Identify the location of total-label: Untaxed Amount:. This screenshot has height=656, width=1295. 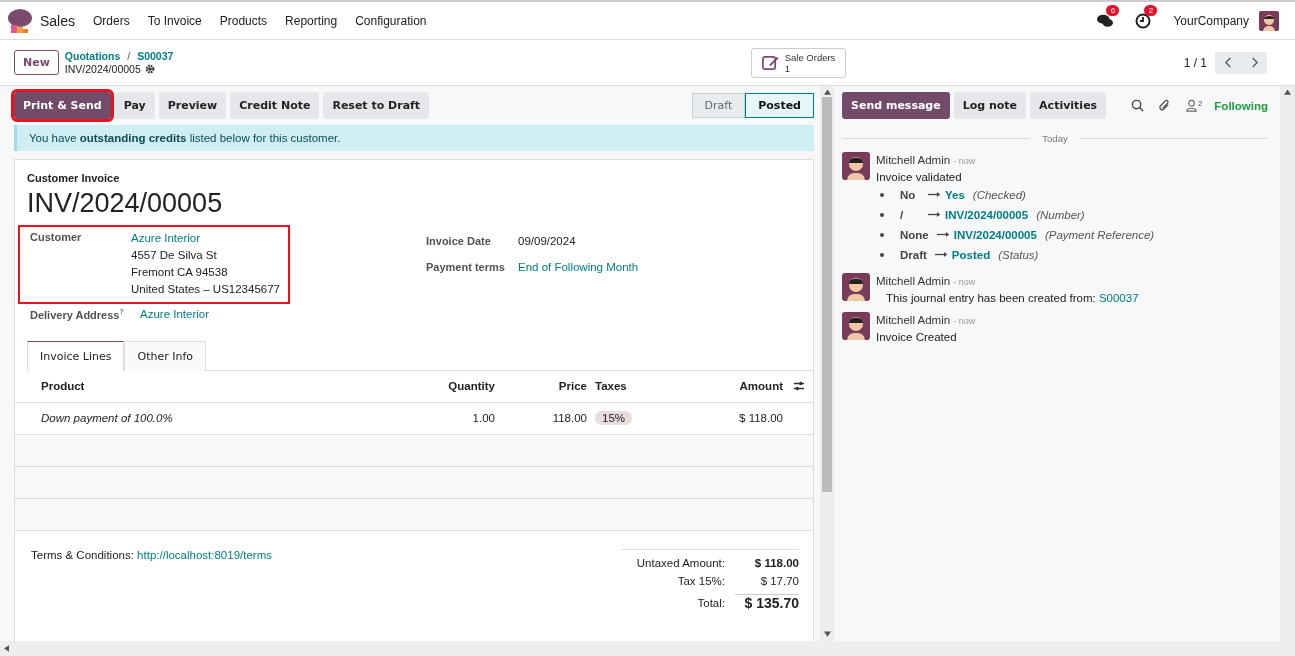
(680, 562).